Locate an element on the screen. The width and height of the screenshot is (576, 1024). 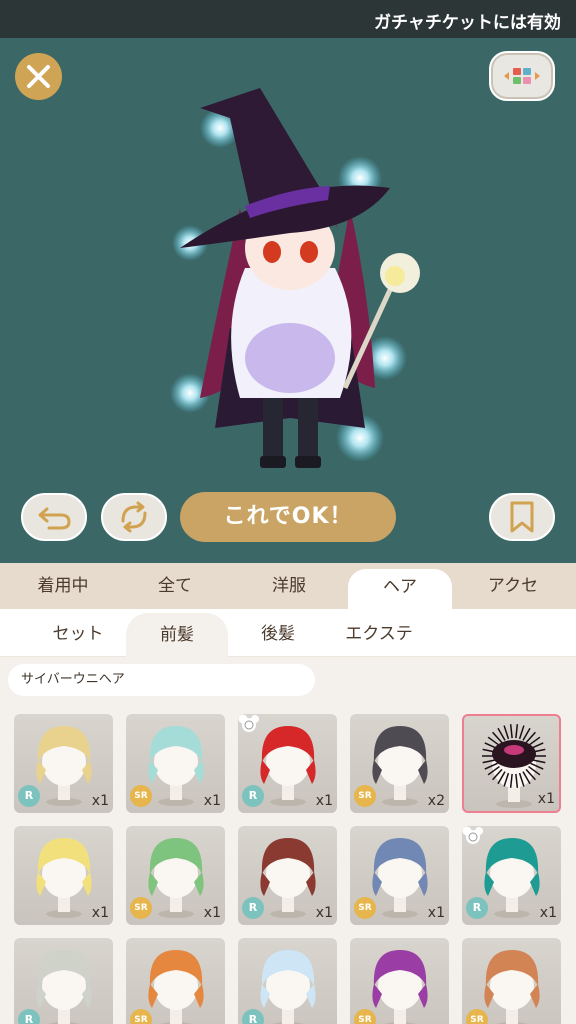
refresh-icon is located at coordinates (134, 517).